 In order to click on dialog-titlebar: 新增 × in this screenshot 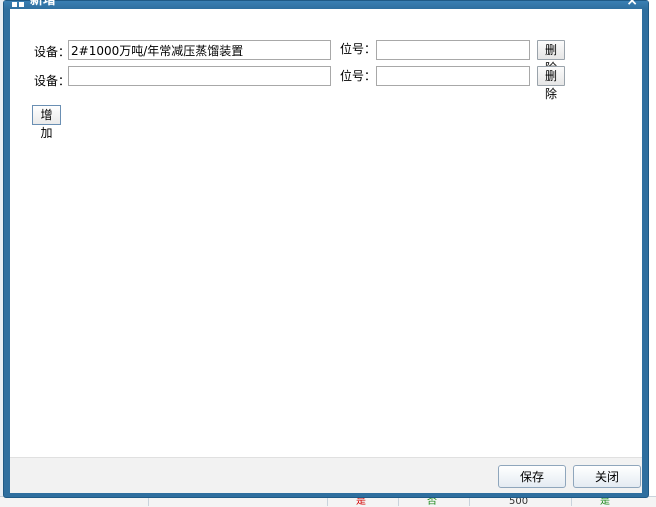, I will do `click(326, 4)`.